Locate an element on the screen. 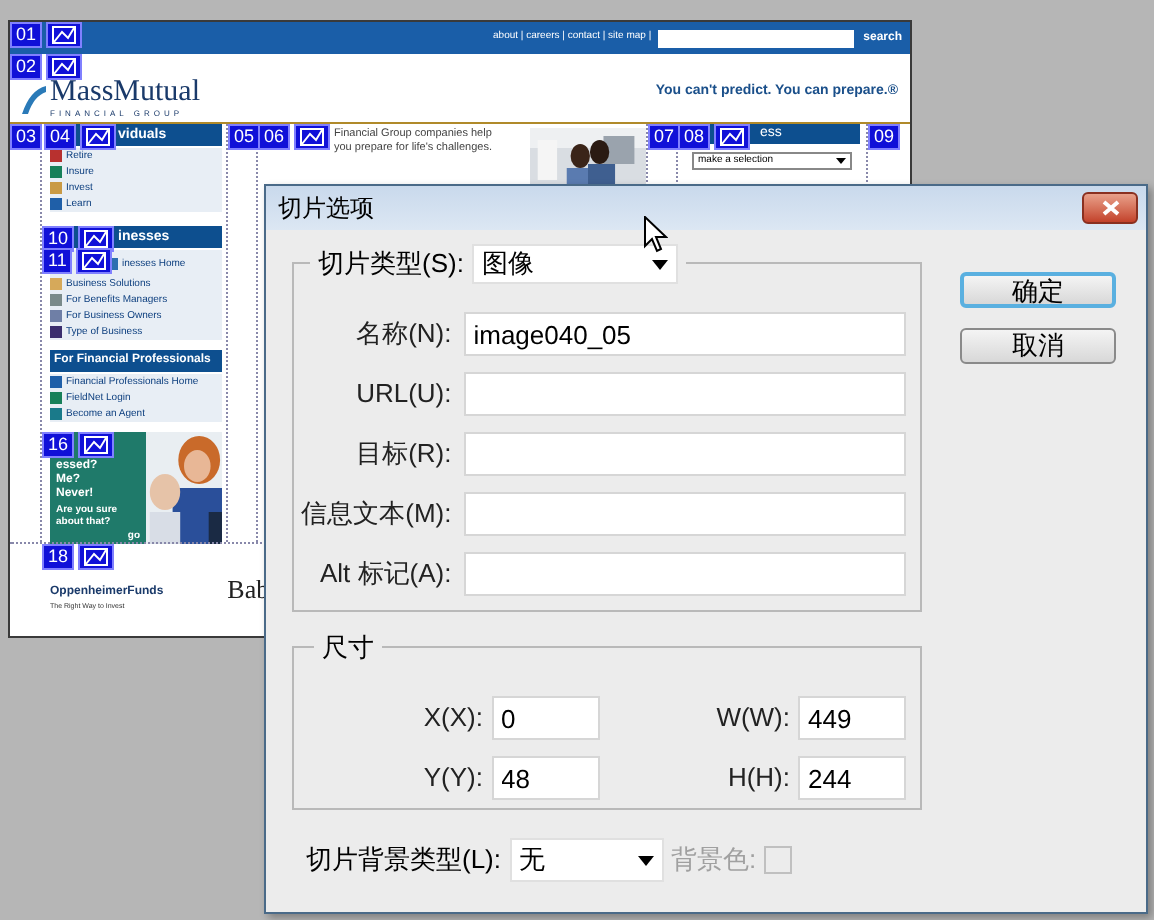 This screenshot has height=920, width=1154. close-button is located at coordinates (1110, 208).